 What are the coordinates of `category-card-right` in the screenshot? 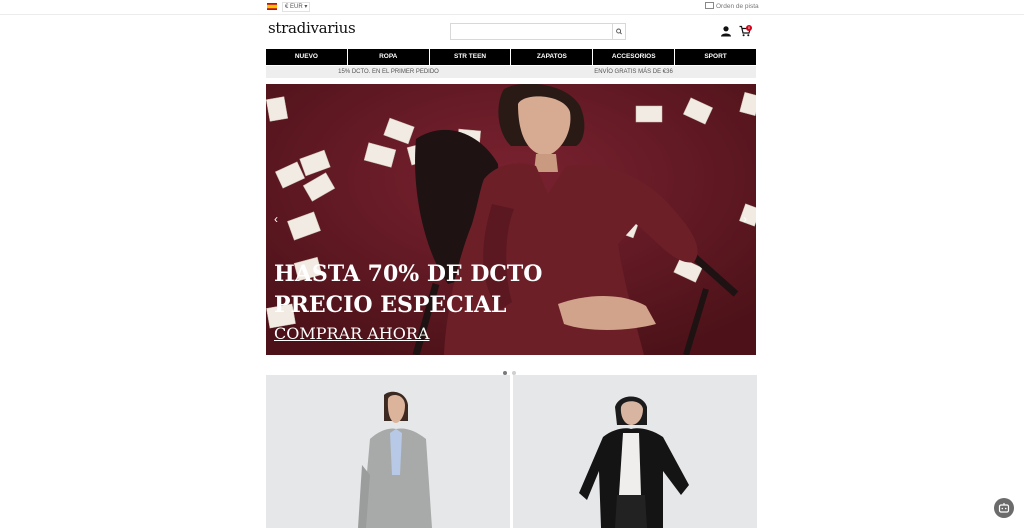 It's located at (635, 451).